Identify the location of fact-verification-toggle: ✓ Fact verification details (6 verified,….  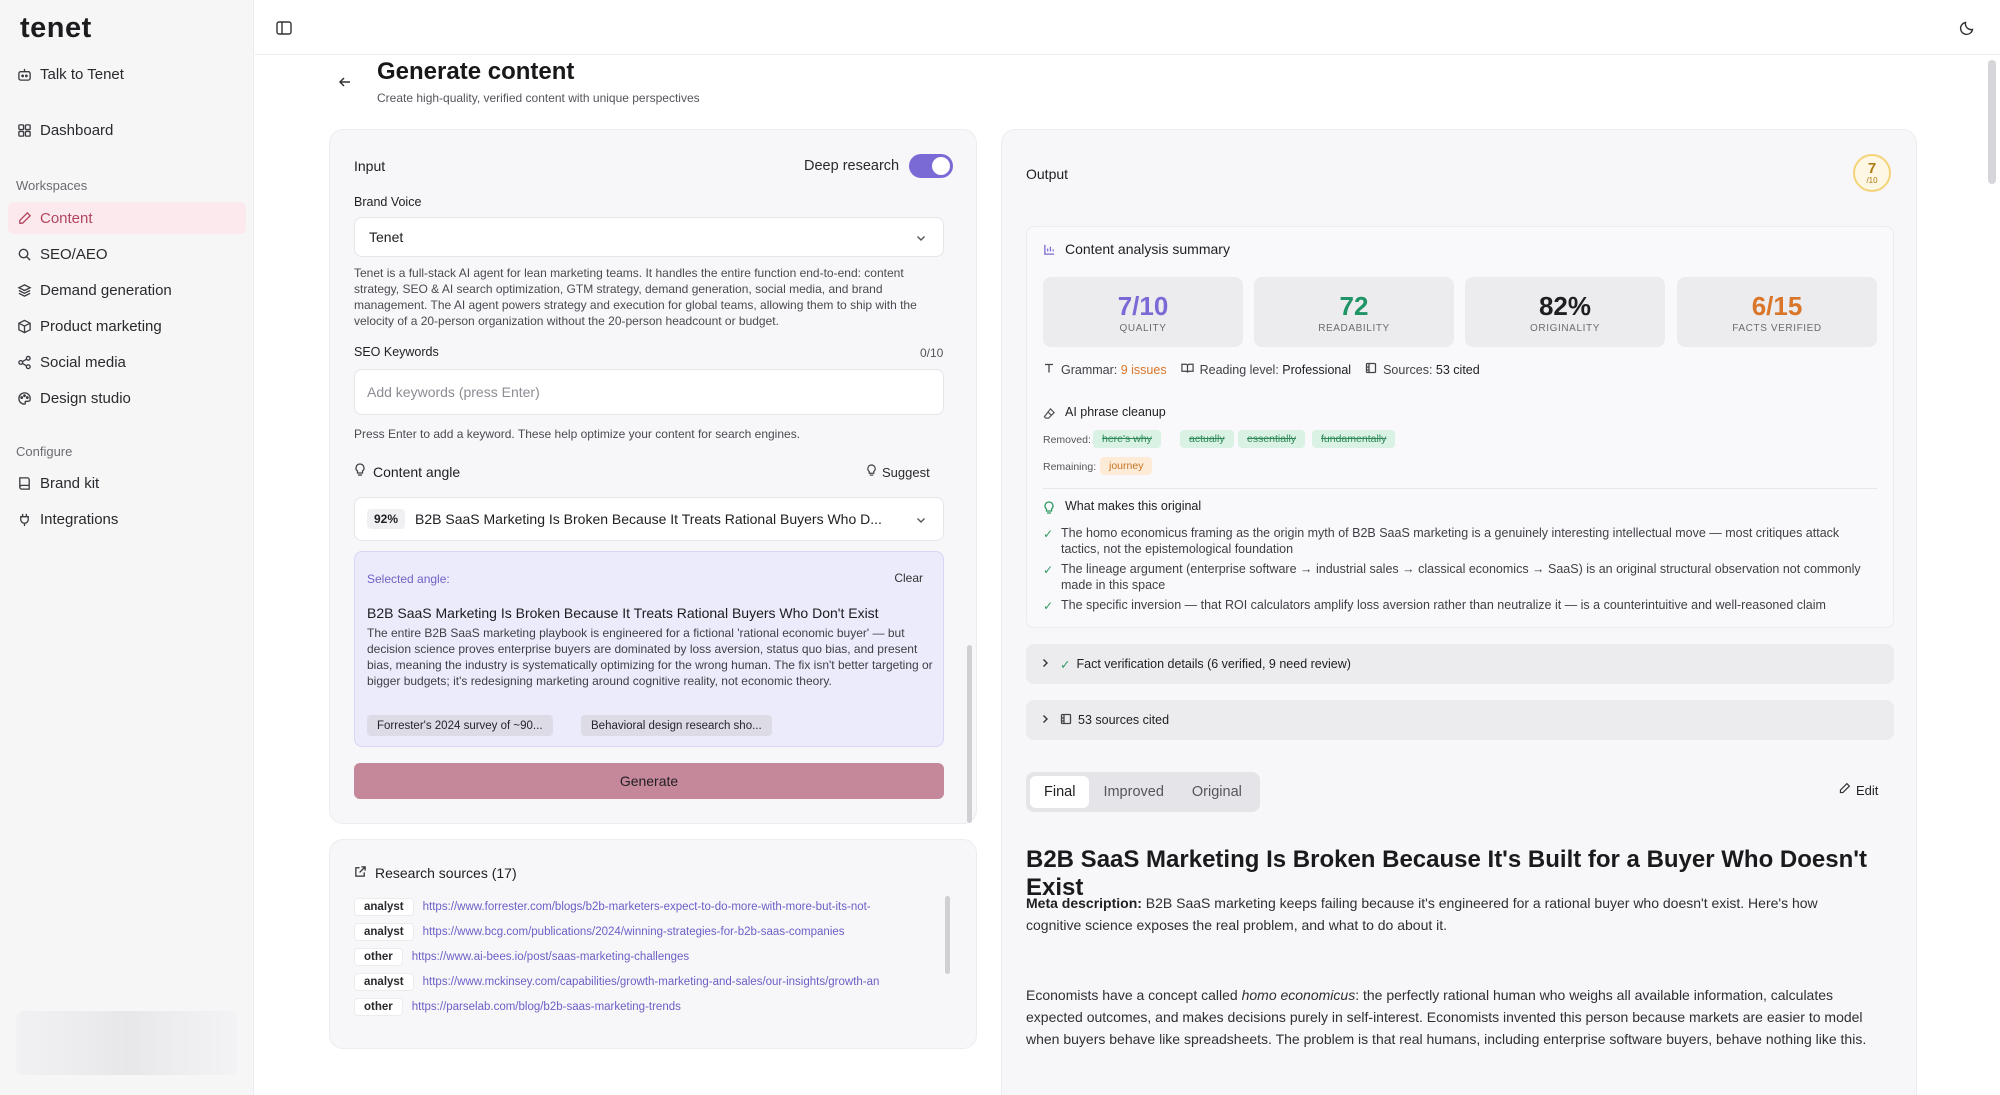
(1460, 664).